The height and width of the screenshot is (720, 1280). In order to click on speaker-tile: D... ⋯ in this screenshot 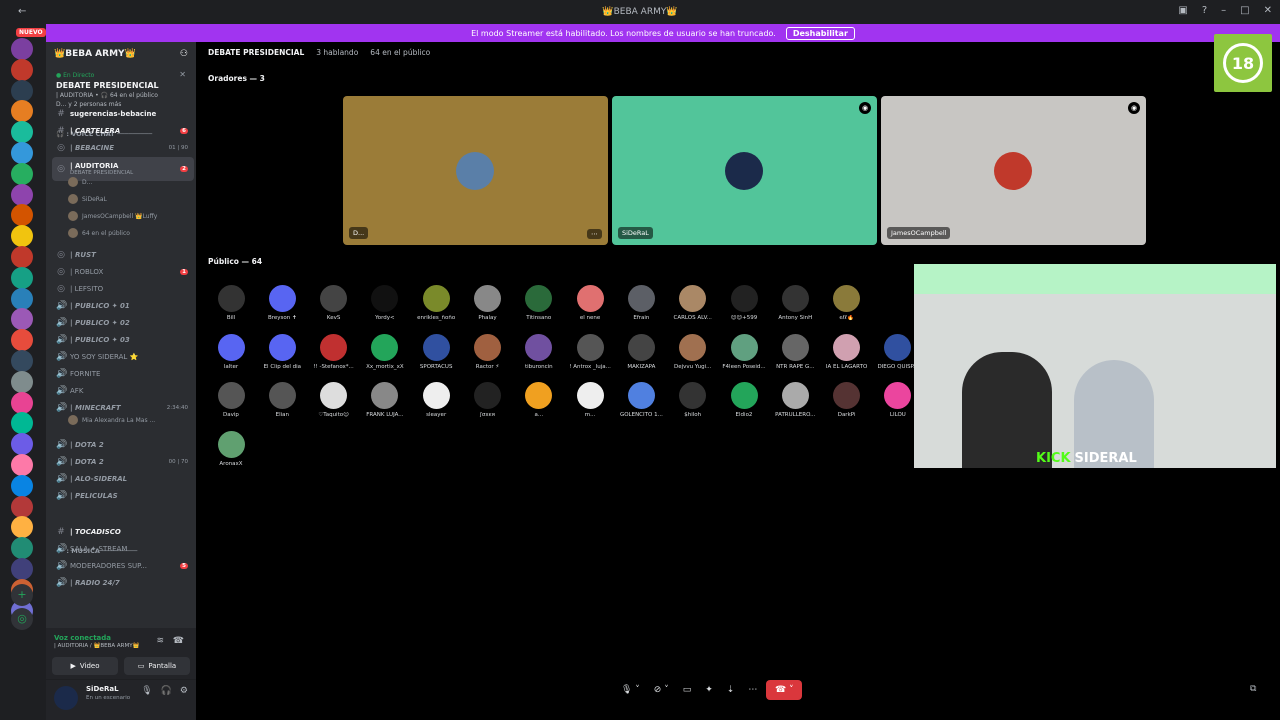, I will do `click(475, 170)`.